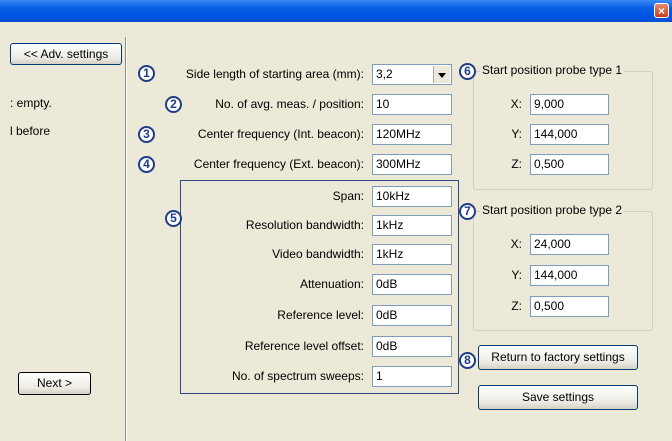 The image size is (672, 441). Describe the element at coordinates (320, 315) in the screenshot. I see `reference-level-label: Reference level:` at that location.